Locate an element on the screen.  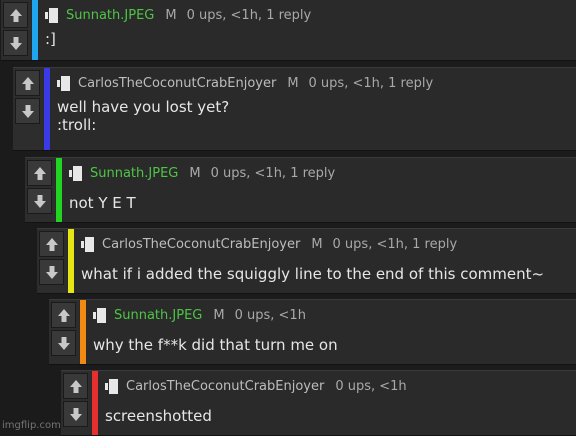
comment-meta: Sunnath.JPEG M 0 ups, <1h is located at coordinates (199, 315).